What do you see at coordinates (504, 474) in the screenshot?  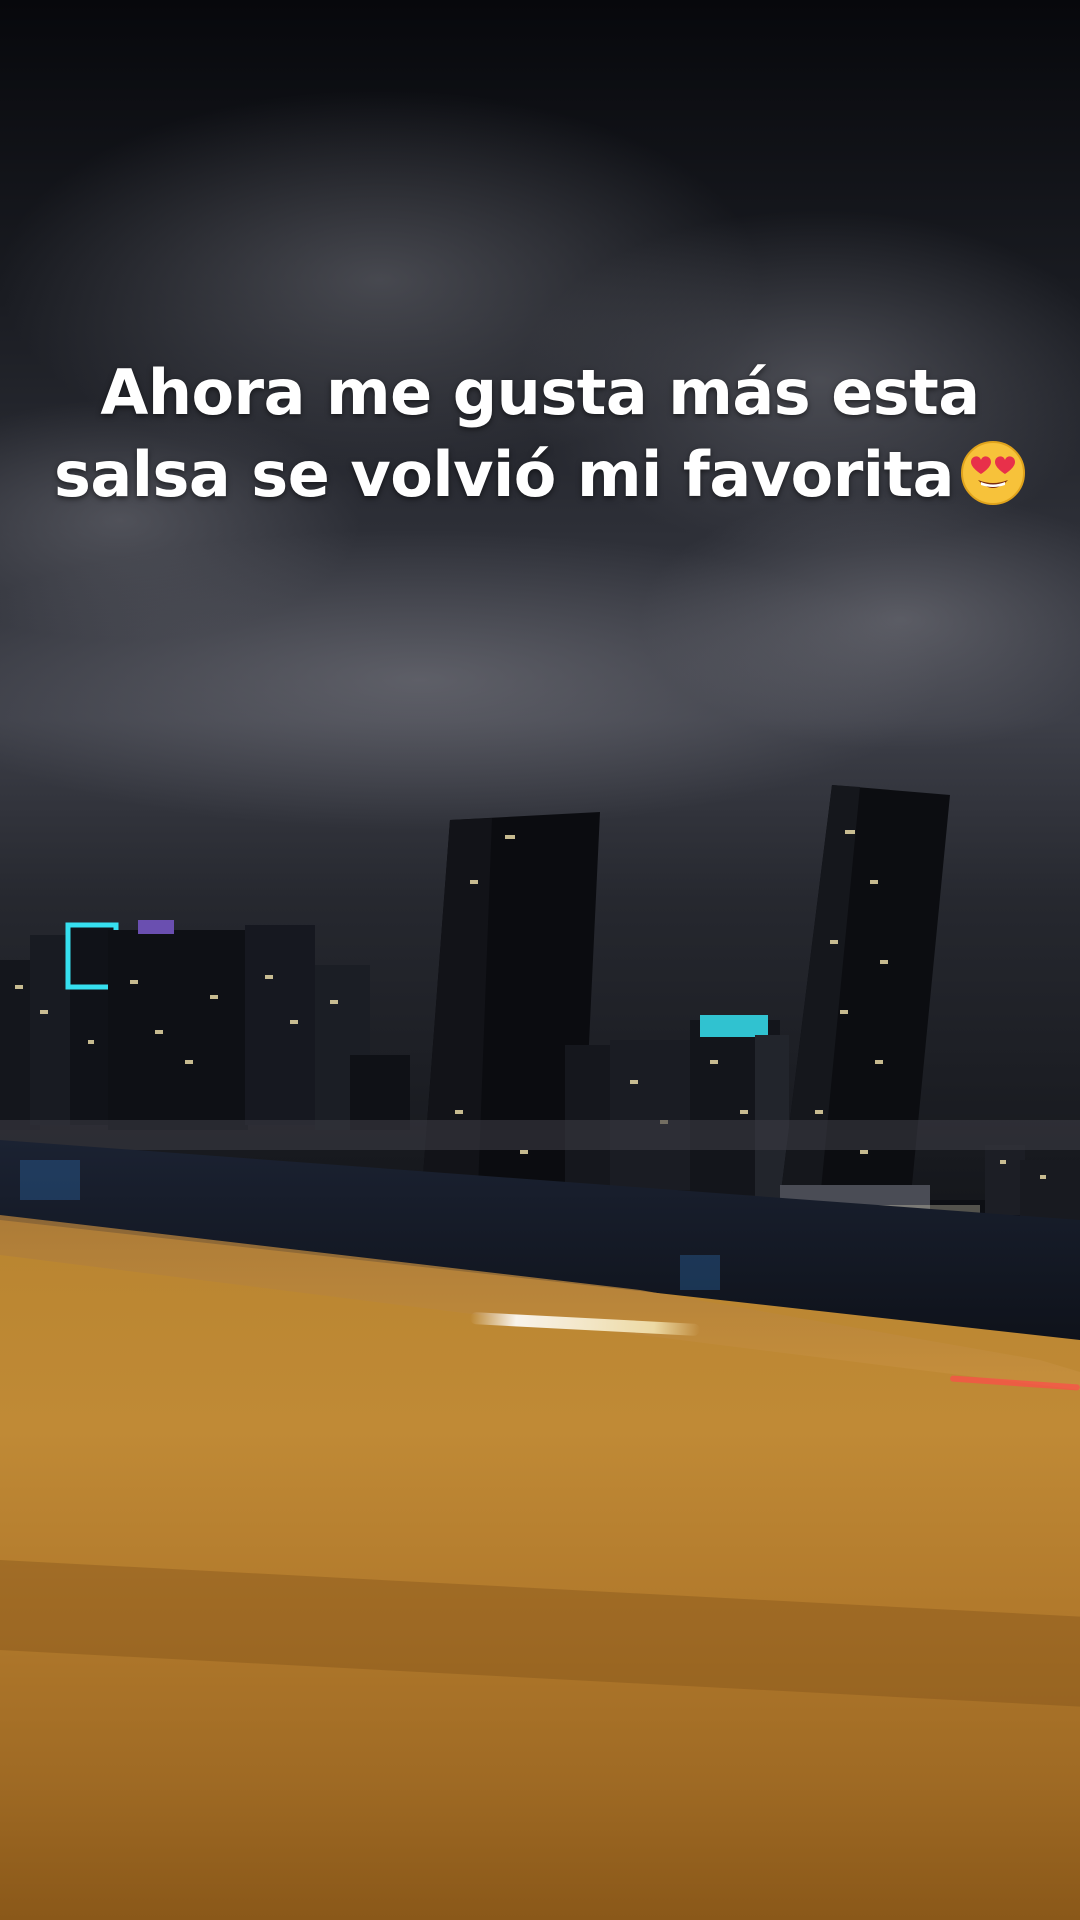 I see `caption-line-2-text: salsa se volvió mi favorita` at bounding box center [504, 474].